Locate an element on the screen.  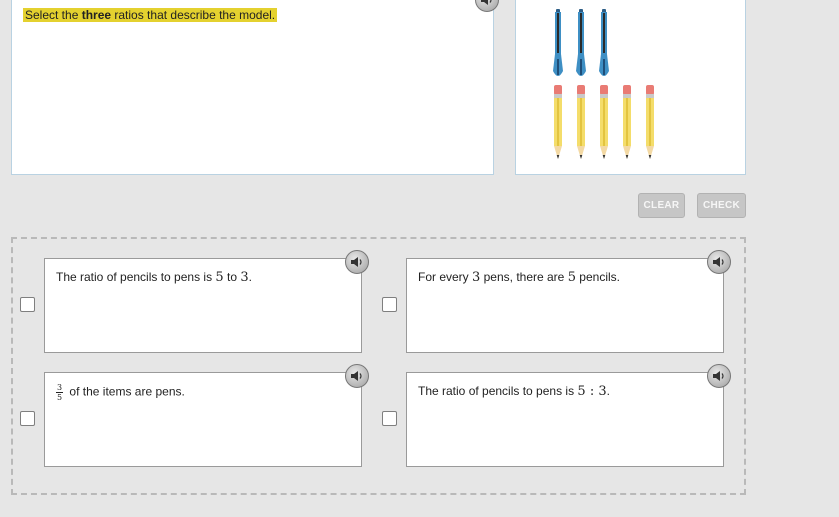
choice-2-card: For every 3 pens, there are 5 pencils. is located at coordinates (568, 301).